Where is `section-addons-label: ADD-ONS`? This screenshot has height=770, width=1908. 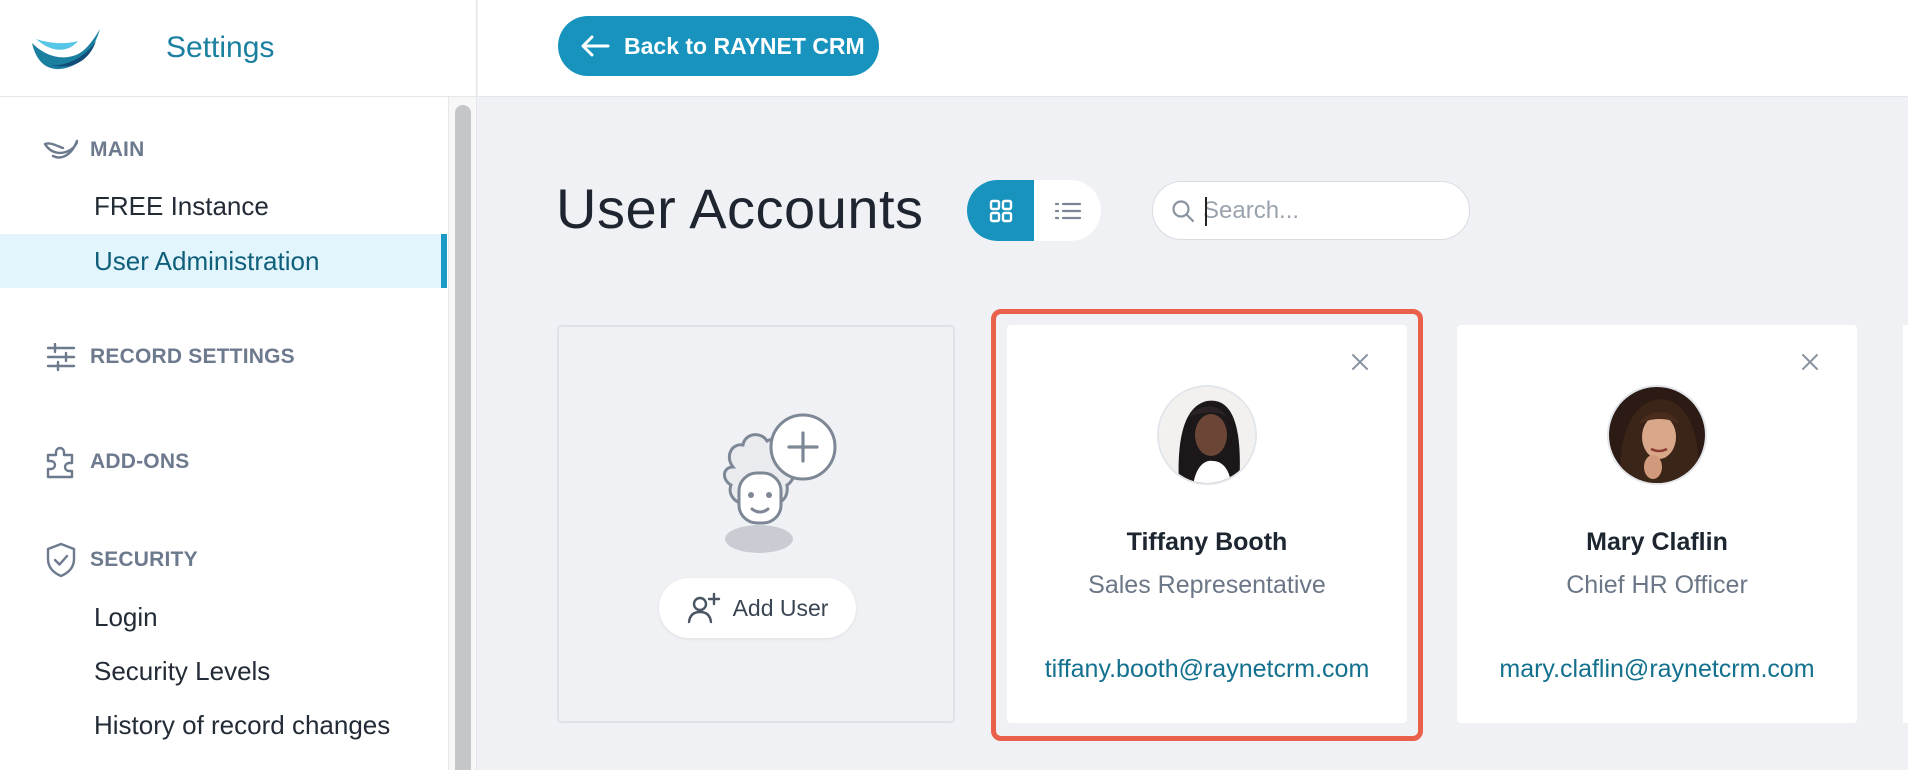 section-addons-label: ADD-ONS is located at coordinates (140, 461).